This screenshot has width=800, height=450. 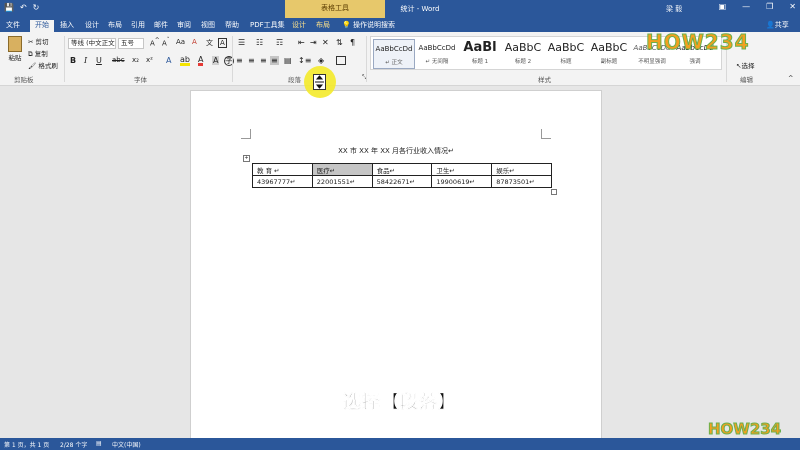 What do you see at coordinates (99, 60) in the screenshot?
I see `underline-icon: U` at bounding box center [99, 60].